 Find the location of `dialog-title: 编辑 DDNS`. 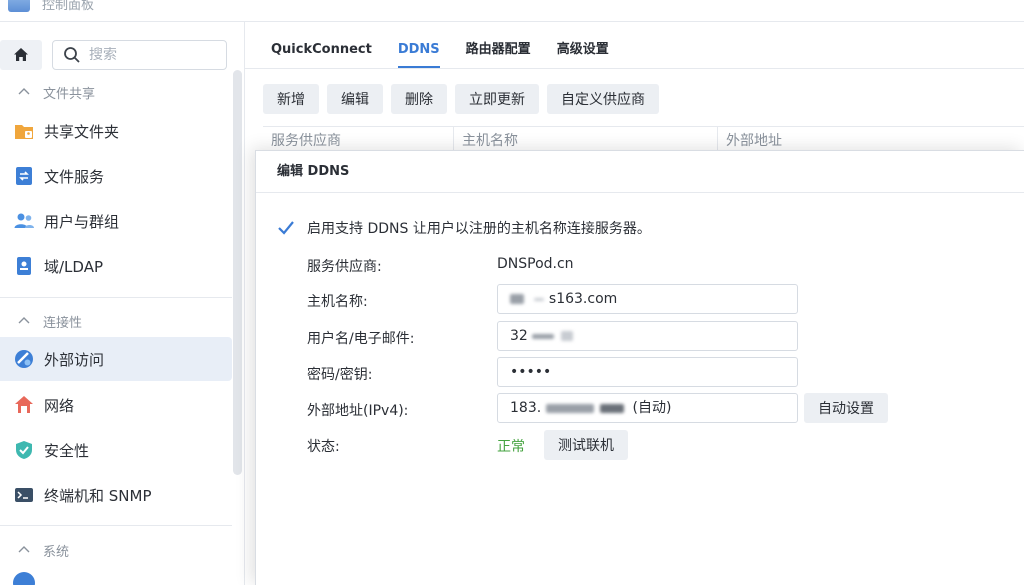

dialog-title: 编辑 DDNS is located at coordinates (640, 172).